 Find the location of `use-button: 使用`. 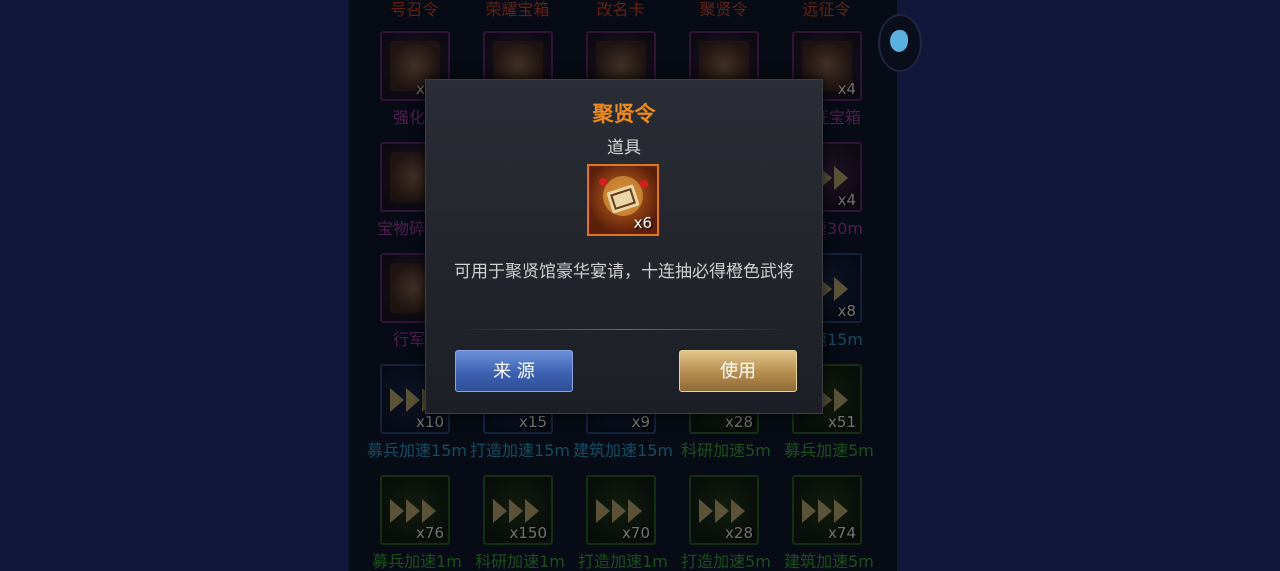

use-button: 使用 is located at coordinates (738, 371).